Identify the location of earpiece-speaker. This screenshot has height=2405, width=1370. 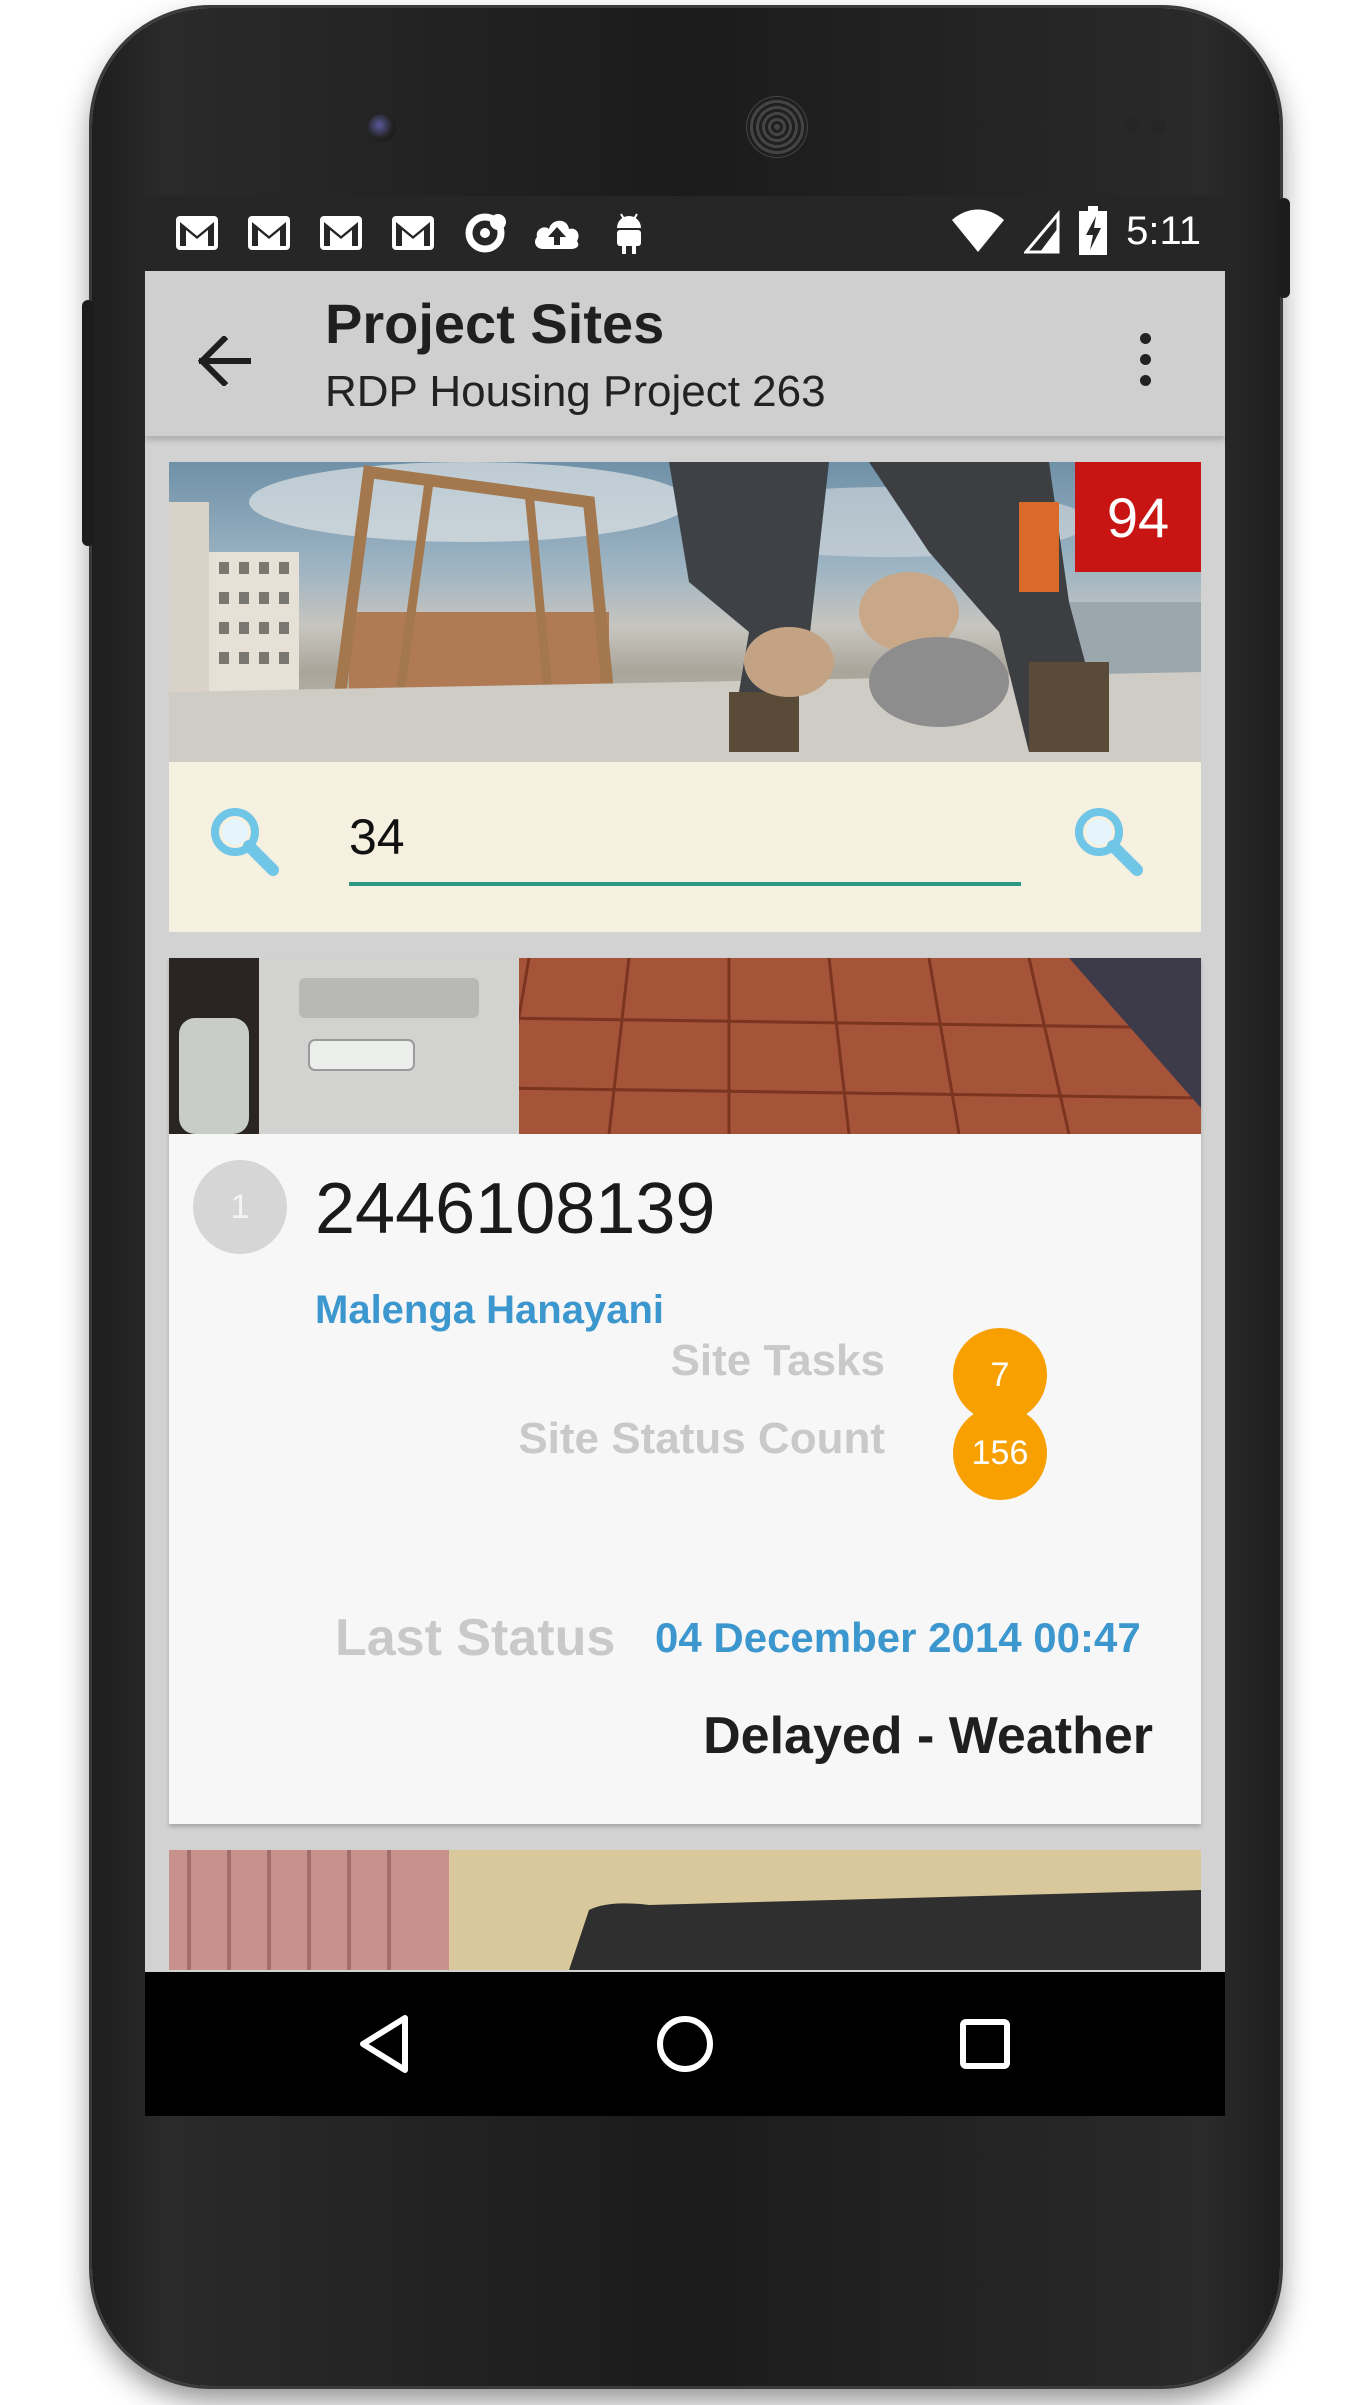
(777, 127).